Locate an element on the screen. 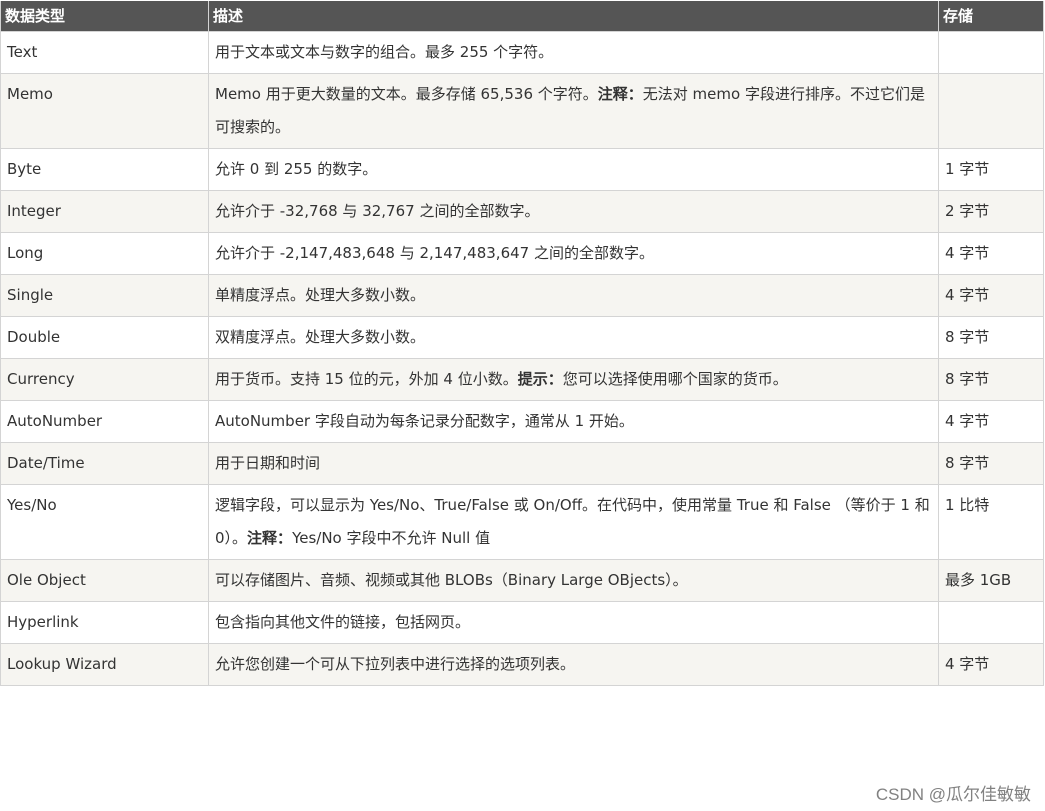 The image size is (1045, 811). description-text: AutoNumber 字段自动为每条记录分配数字，通常从 1 开始。 is located at coordinates (572, 421).